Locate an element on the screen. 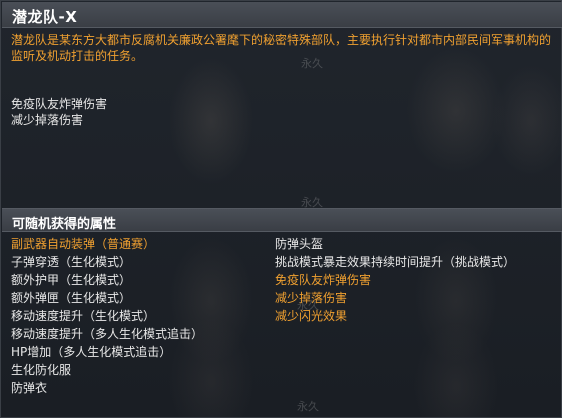 The width and height of the screenshot is (562, 418). attribute-item: 减少掉落伤害 is located at coordinates (311, 298).